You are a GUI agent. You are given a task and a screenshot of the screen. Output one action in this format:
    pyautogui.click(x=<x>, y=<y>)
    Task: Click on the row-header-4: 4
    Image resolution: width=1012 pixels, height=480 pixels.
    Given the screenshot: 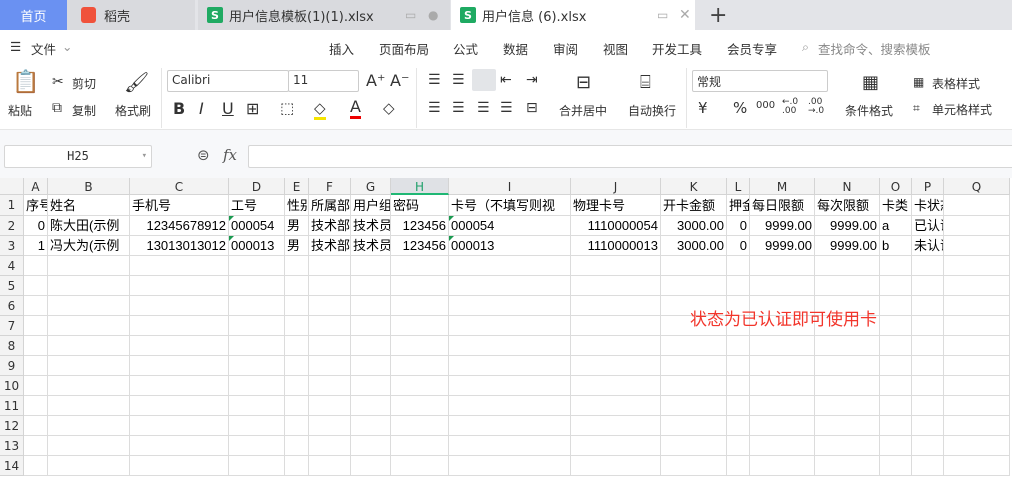 What is the action you would take?
    pyautogui.click(x=12, y=266)
    